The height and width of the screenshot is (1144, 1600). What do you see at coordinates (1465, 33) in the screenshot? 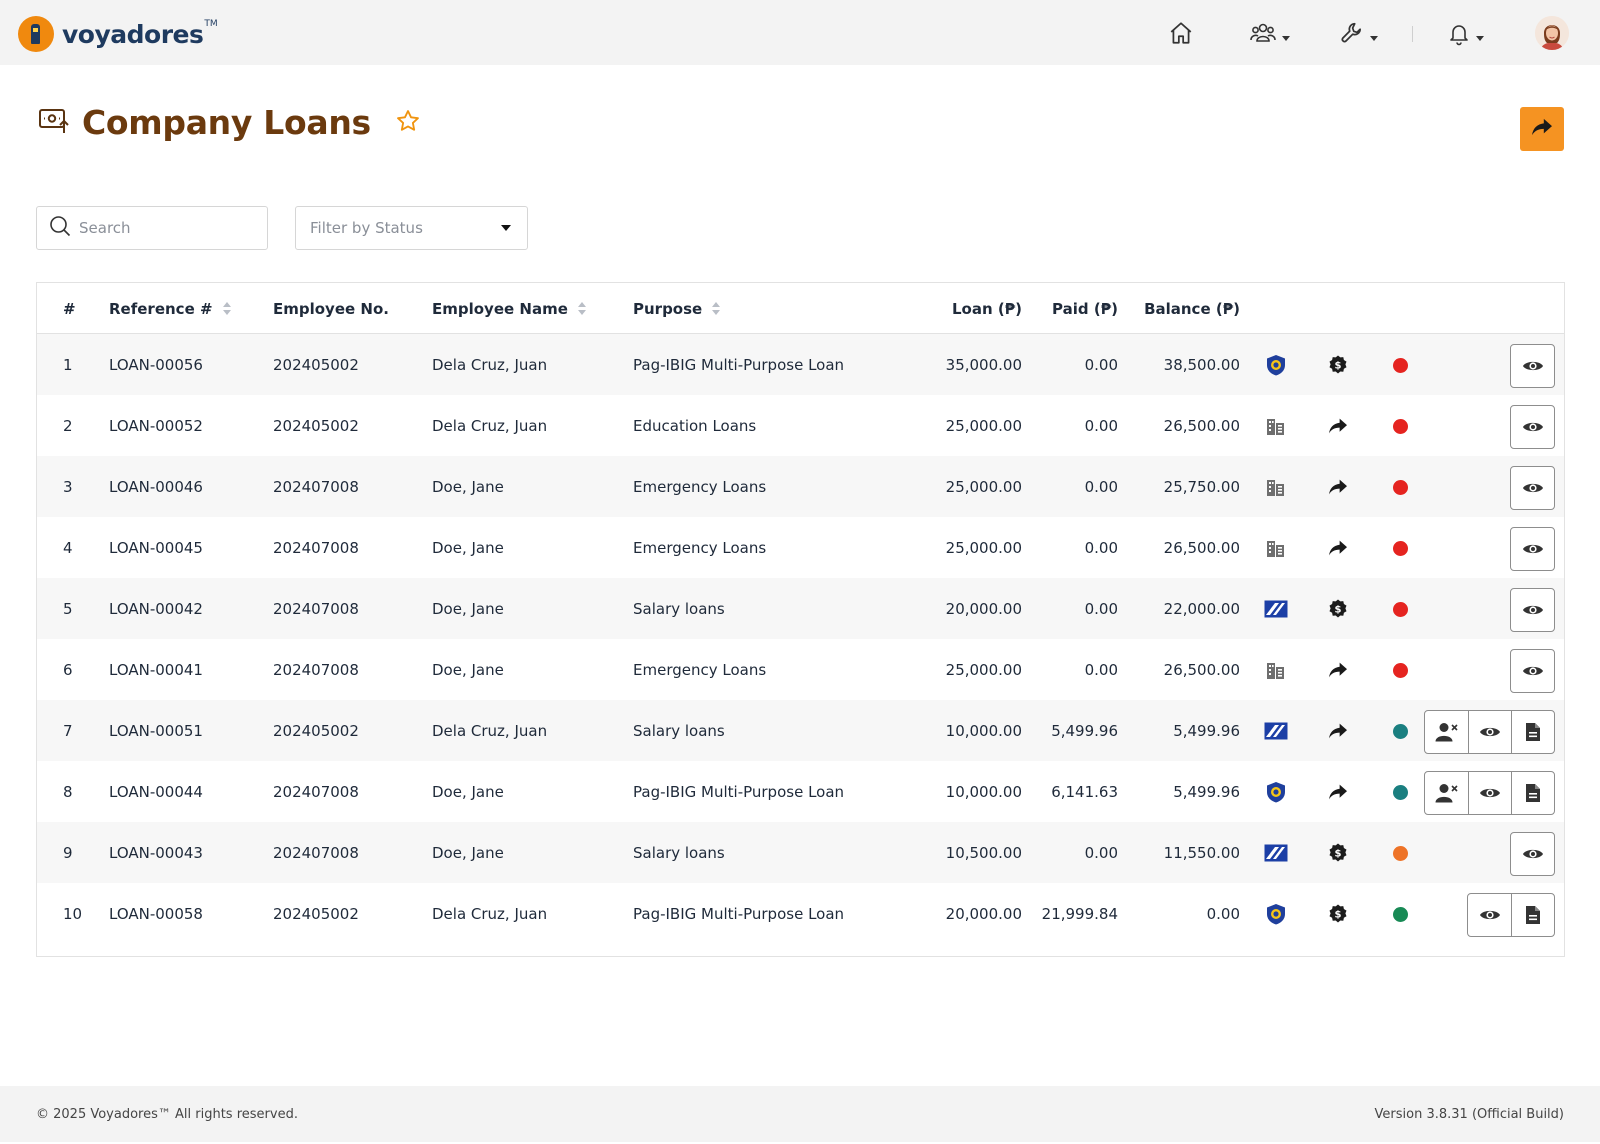
I see `notifications-menu` at bounding box center [1465, 33].